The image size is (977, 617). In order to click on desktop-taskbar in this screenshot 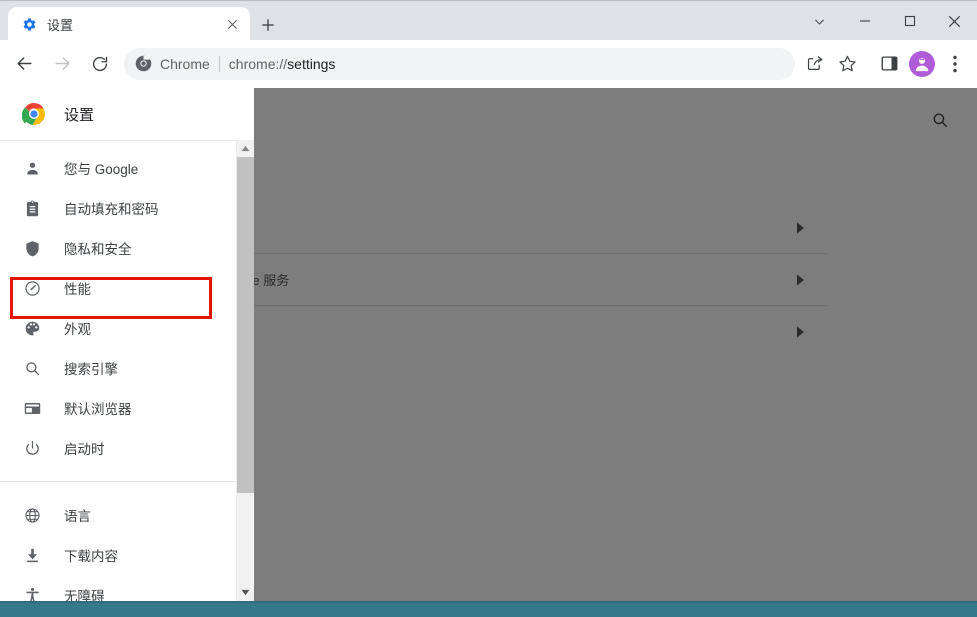, I will do `click(488, 609)`.